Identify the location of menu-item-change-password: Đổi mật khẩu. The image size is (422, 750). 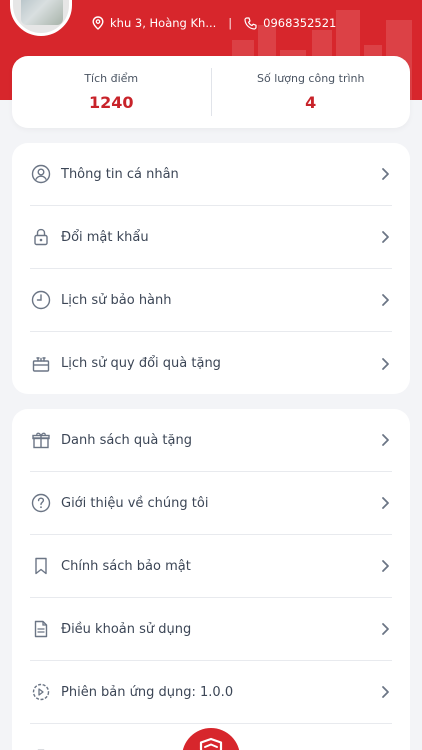
(211, 237).